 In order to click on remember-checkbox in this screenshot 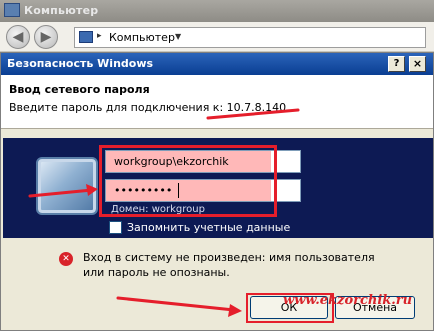, I will do `click(115, 227)`.